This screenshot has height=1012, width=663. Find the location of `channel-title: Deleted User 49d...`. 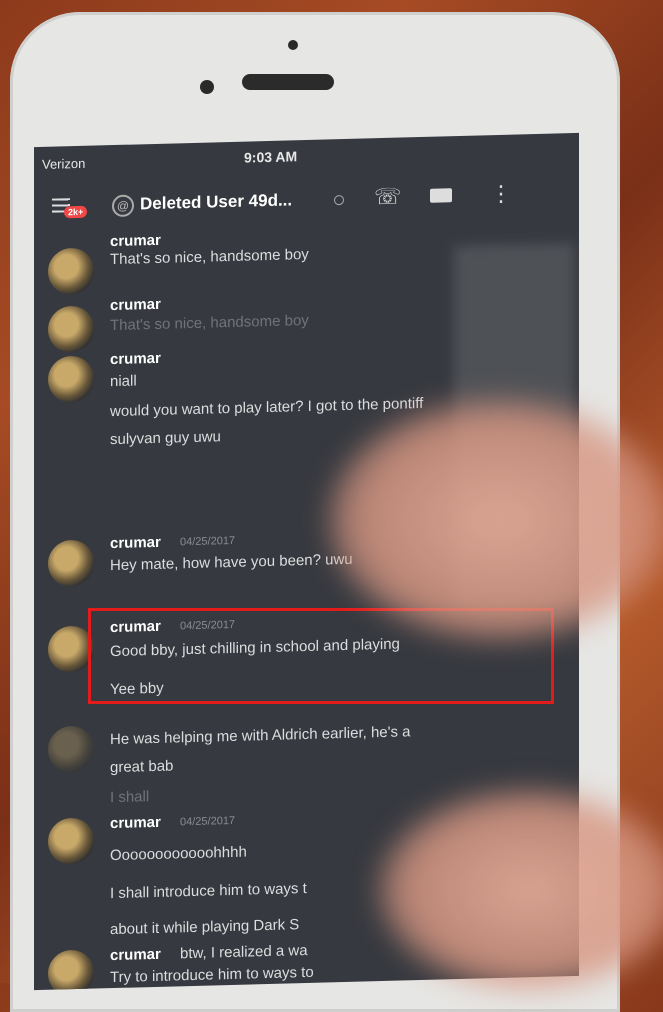

channel-title: Deleted User 49d... is located at coordinates (216, 202).